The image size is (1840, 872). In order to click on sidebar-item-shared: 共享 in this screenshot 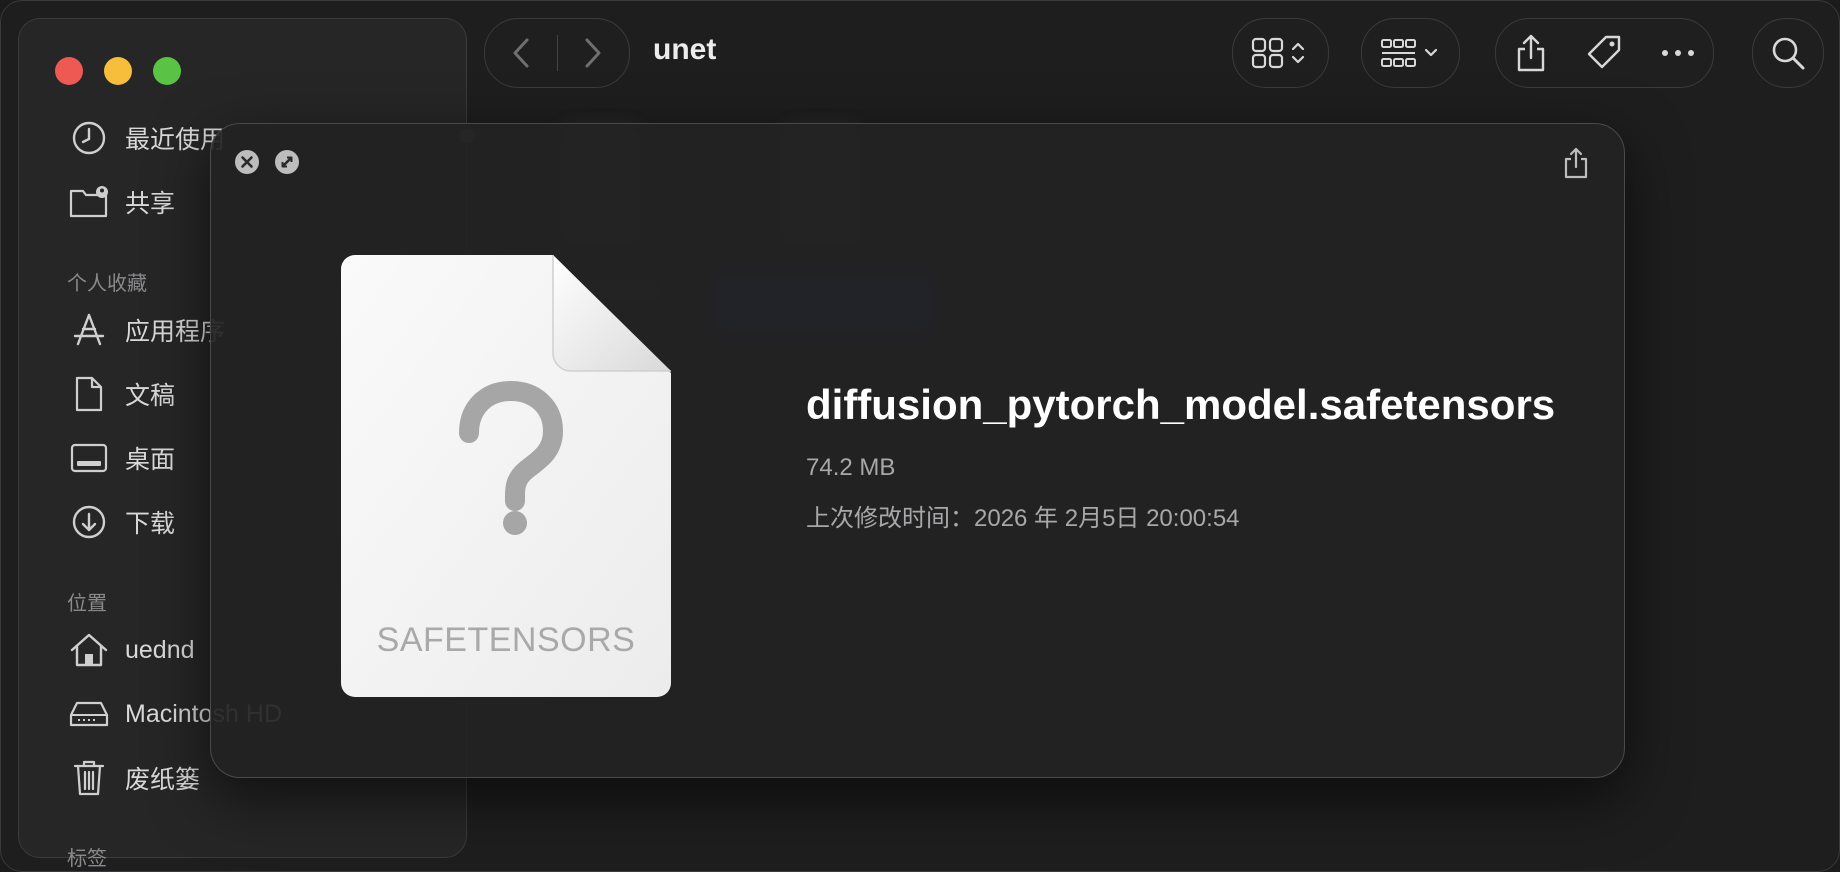, I will do `click(122, 202)`.